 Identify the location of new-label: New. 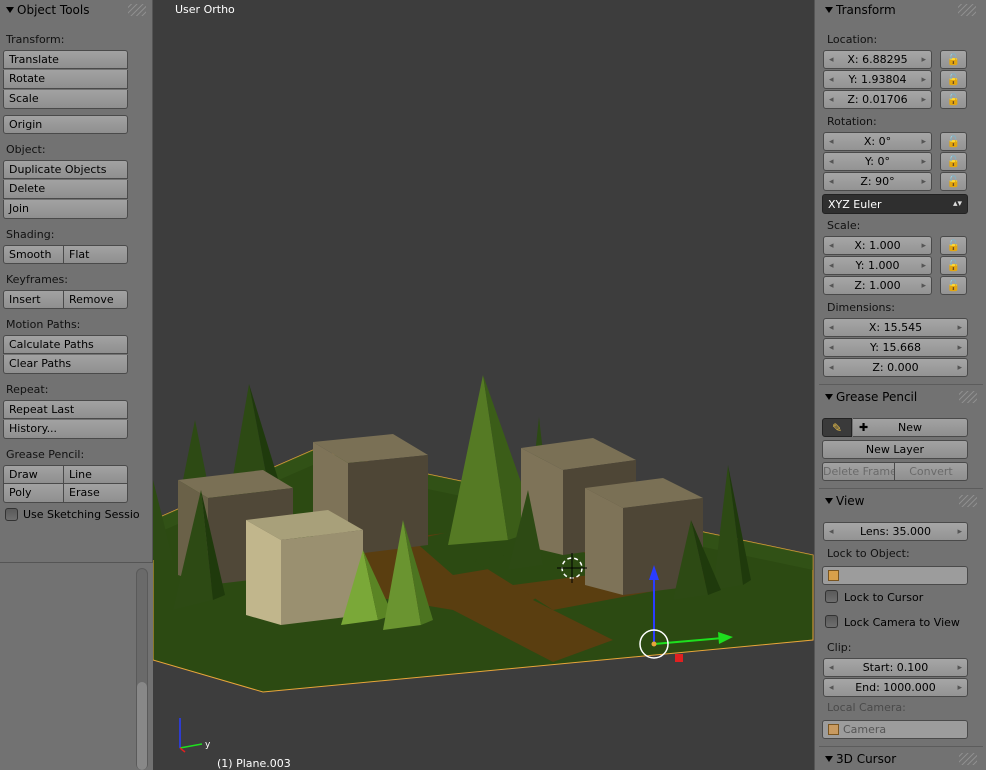
(910, 427).